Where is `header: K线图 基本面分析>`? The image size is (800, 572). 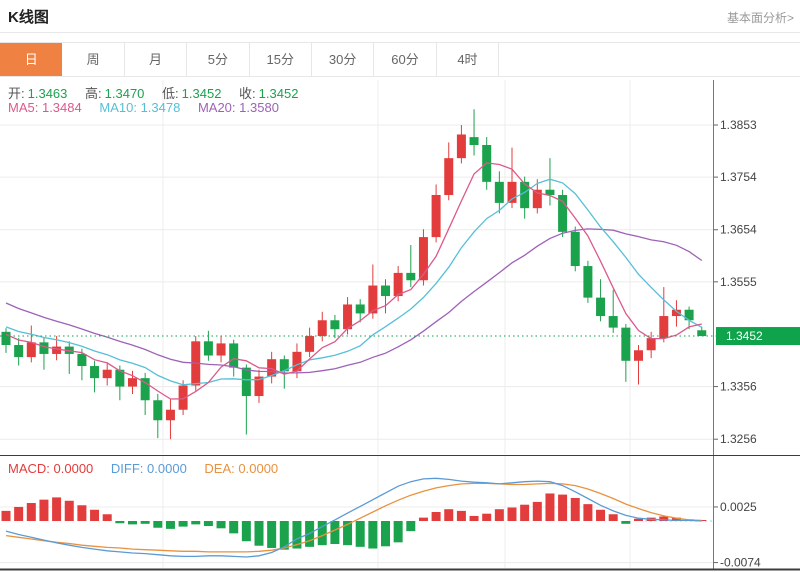 header: K线图 基本面分析> is located at coordinates (400, 16).